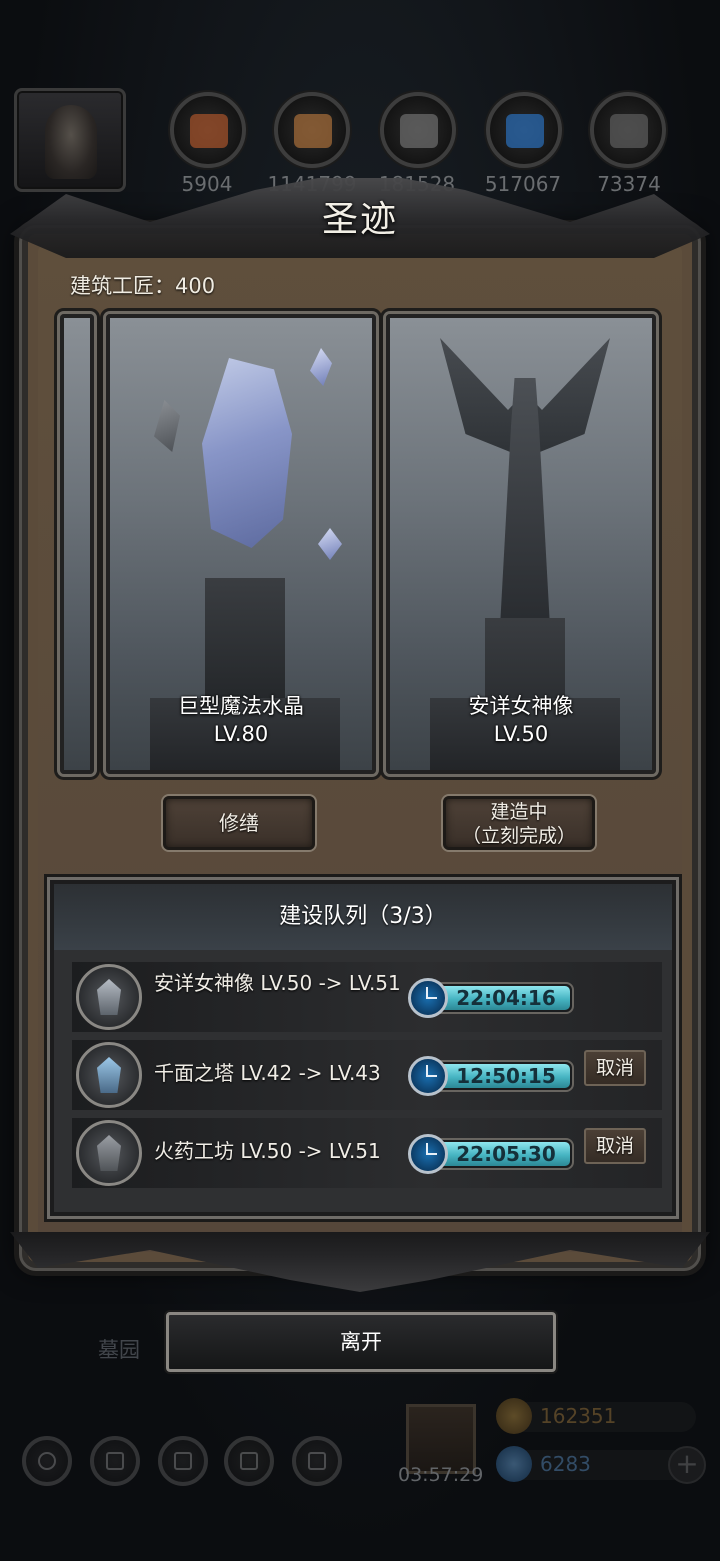 This screenshot has height=1561, width=720. I want to click on avatar-portrait, so click(71, 142).